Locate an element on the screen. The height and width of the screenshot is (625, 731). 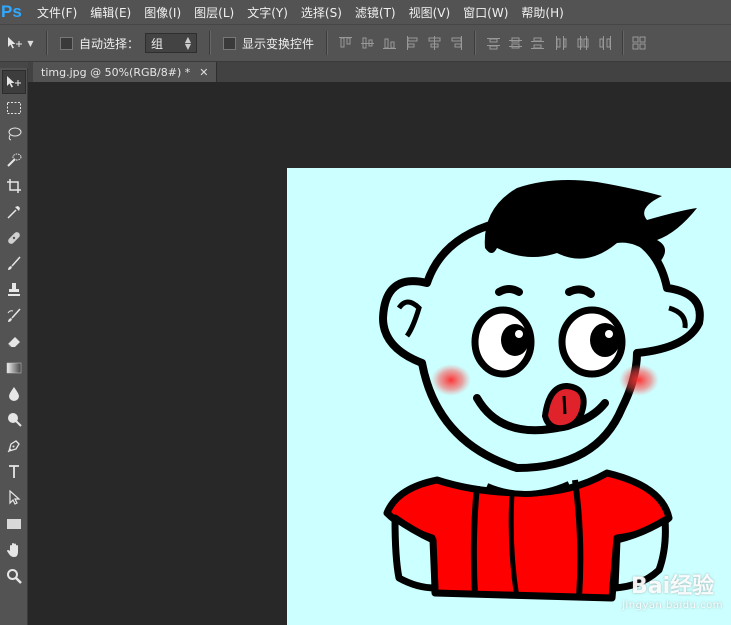
menu-edit: 编辑(E) is located at coordinates (110, 12).